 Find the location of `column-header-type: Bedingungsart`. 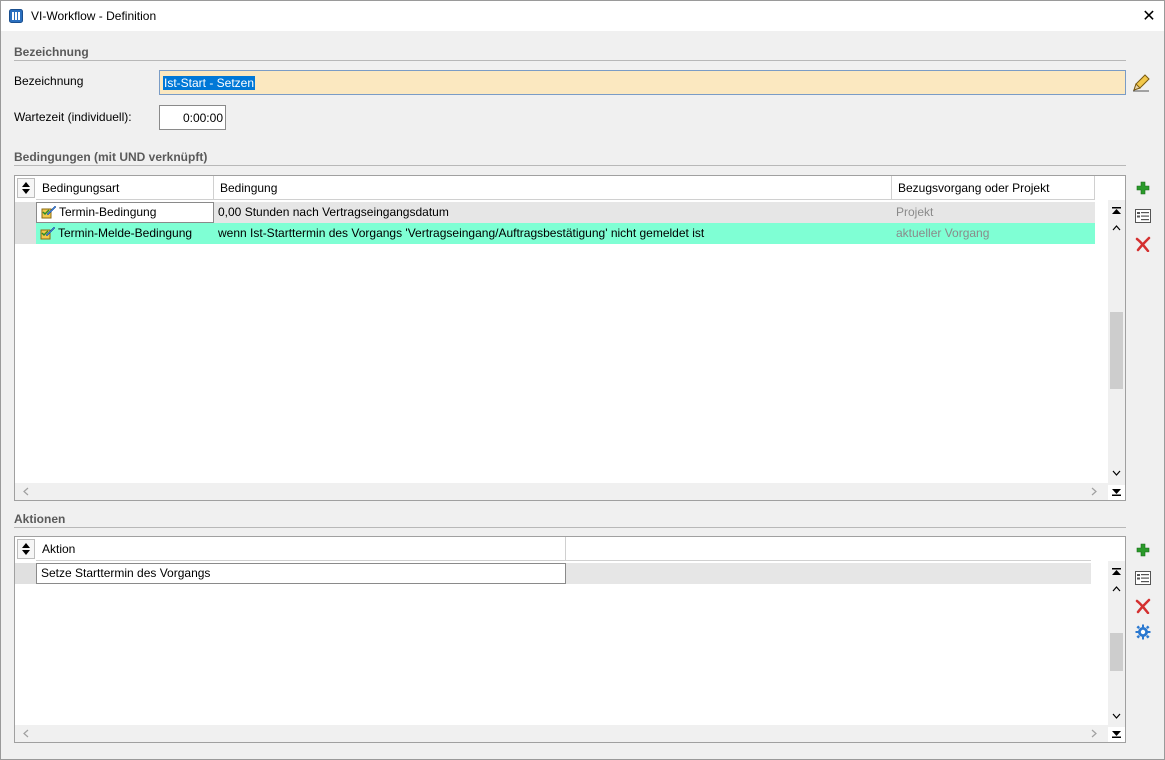

column-header-type: Bedingungsart is located at coordinates (125, 188).